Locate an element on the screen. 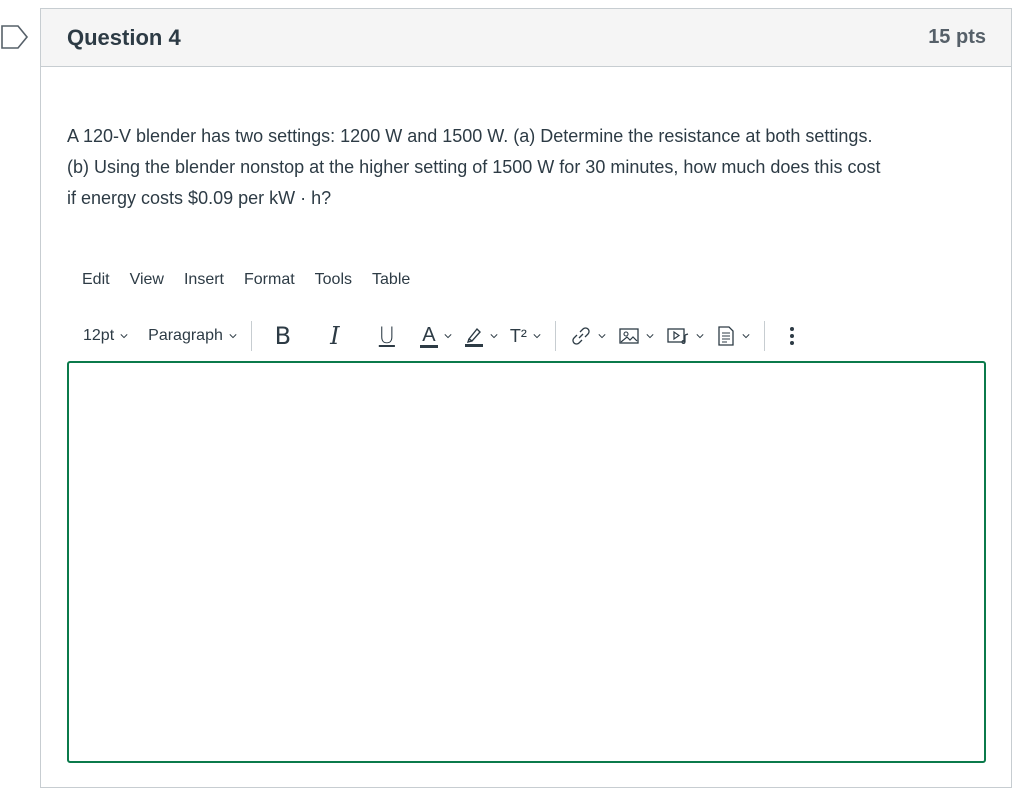 This screenshot has width=1024, height=788. document-button is located at coordinates (733, 336).